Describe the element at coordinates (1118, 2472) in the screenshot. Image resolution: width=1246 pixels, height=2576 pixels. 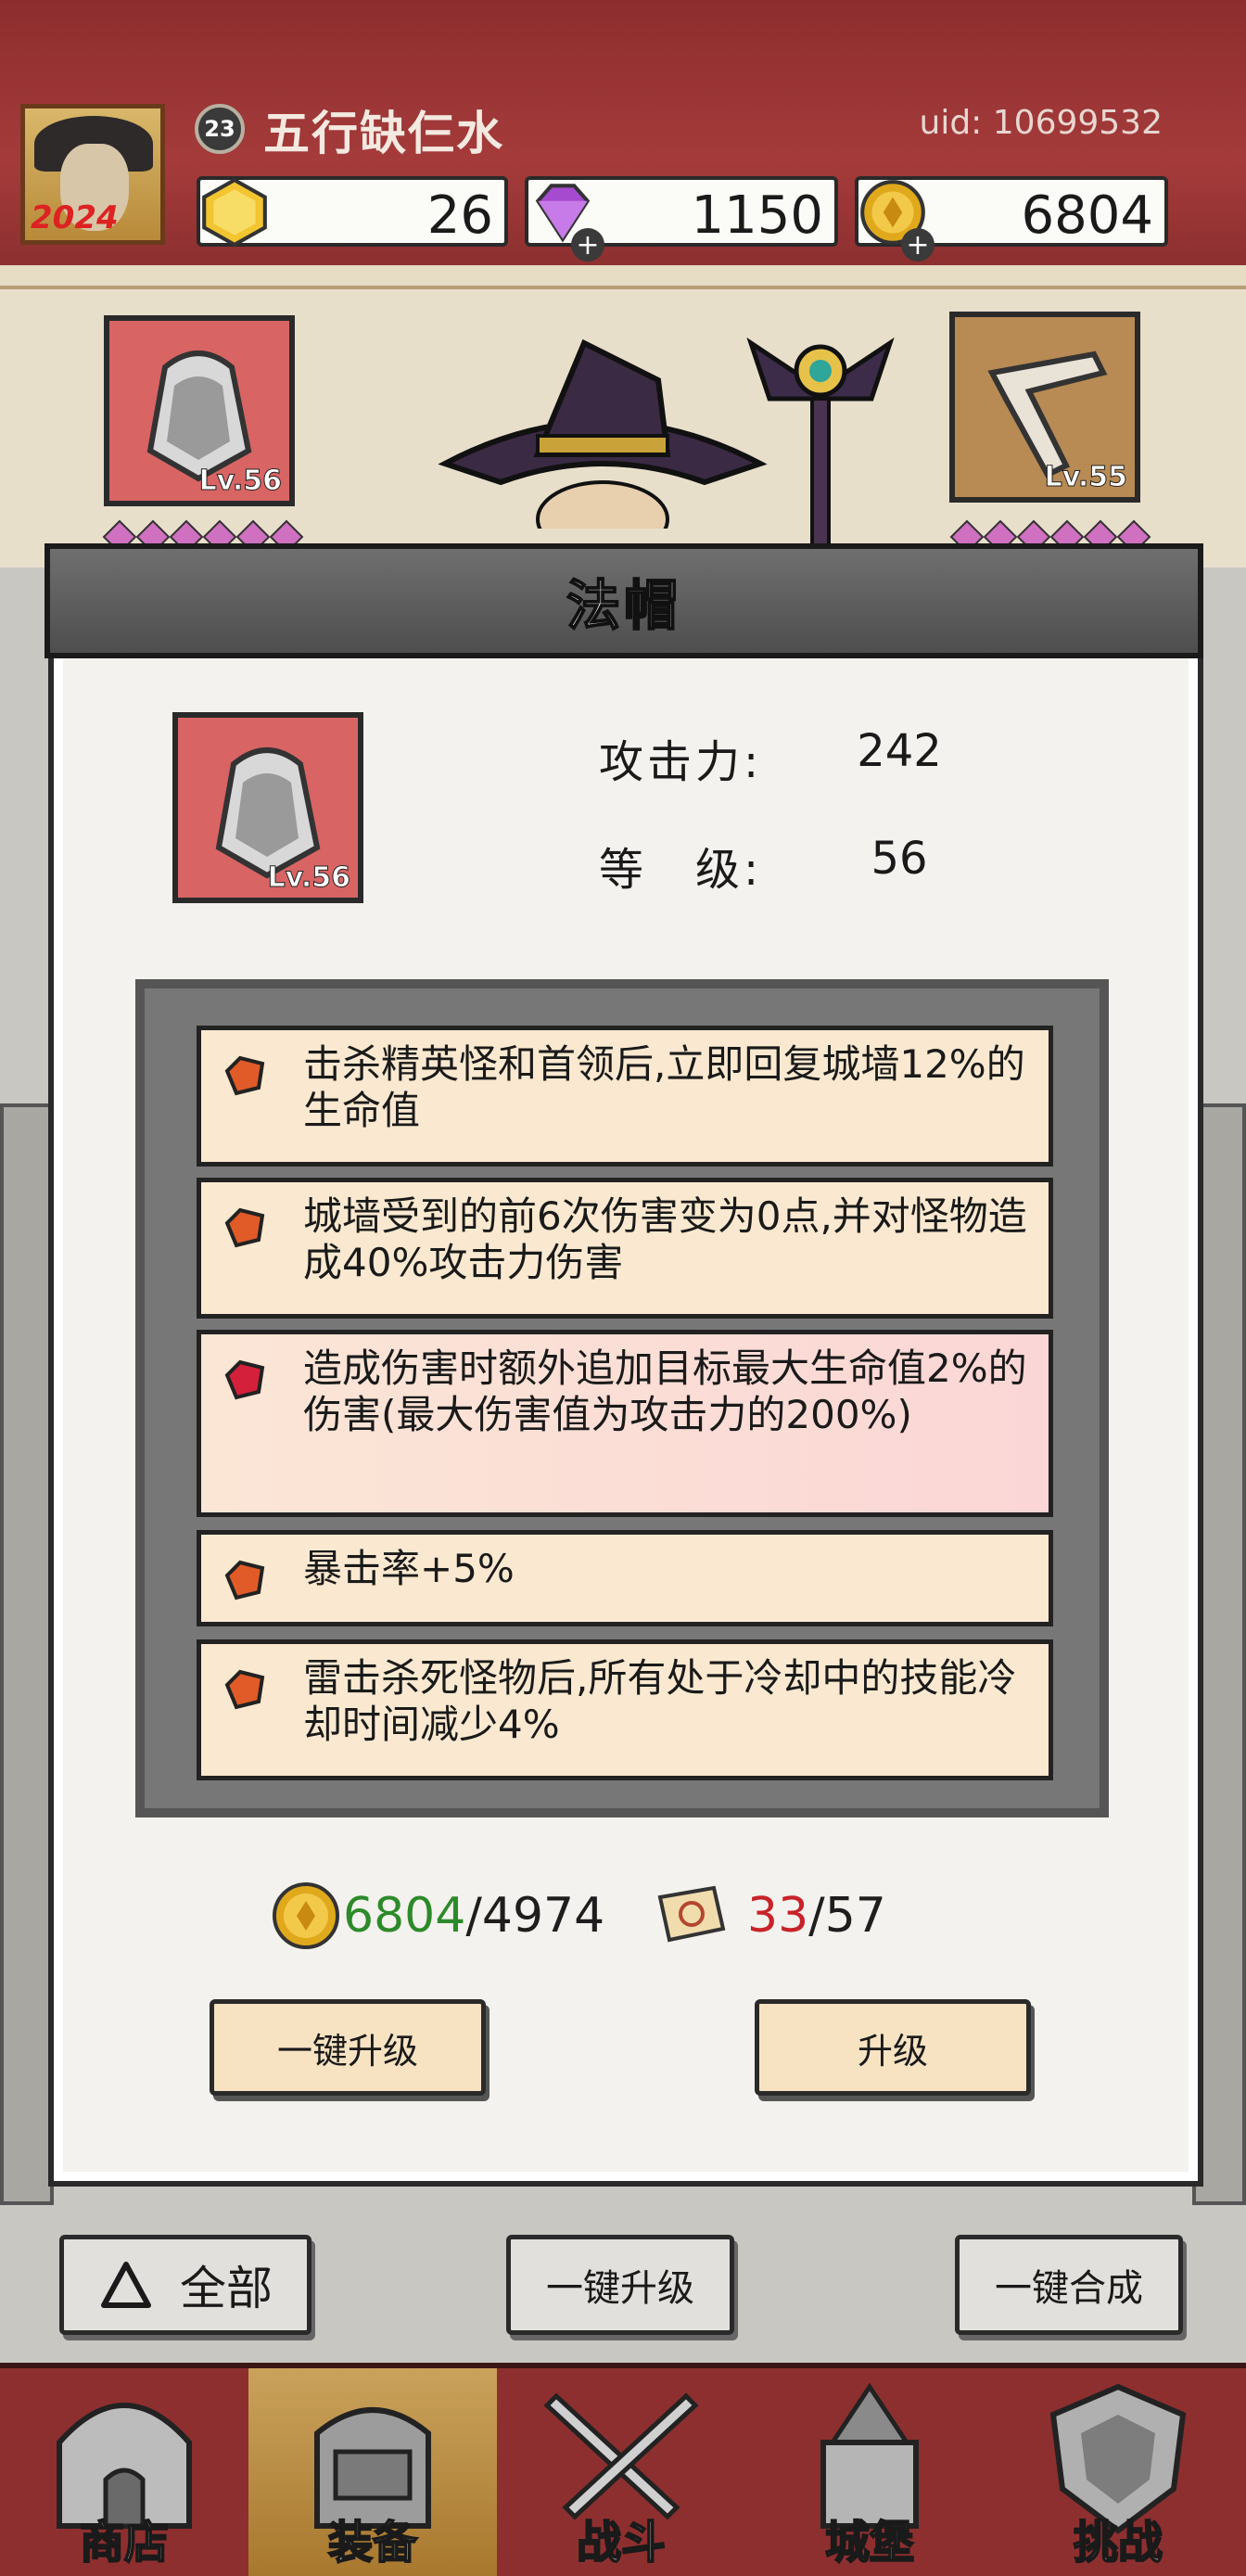
I see `nav-tab-challenge: 挑战` at that location.